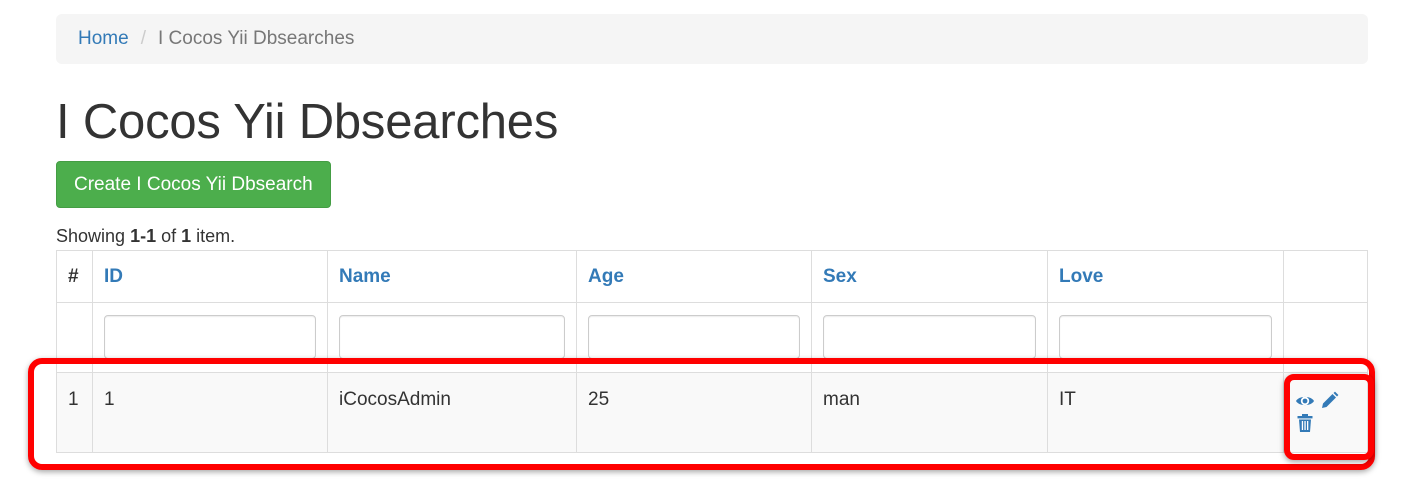  I want to click on create-button: Create I Cocos Yii Dbsearch, so click(193, 184).